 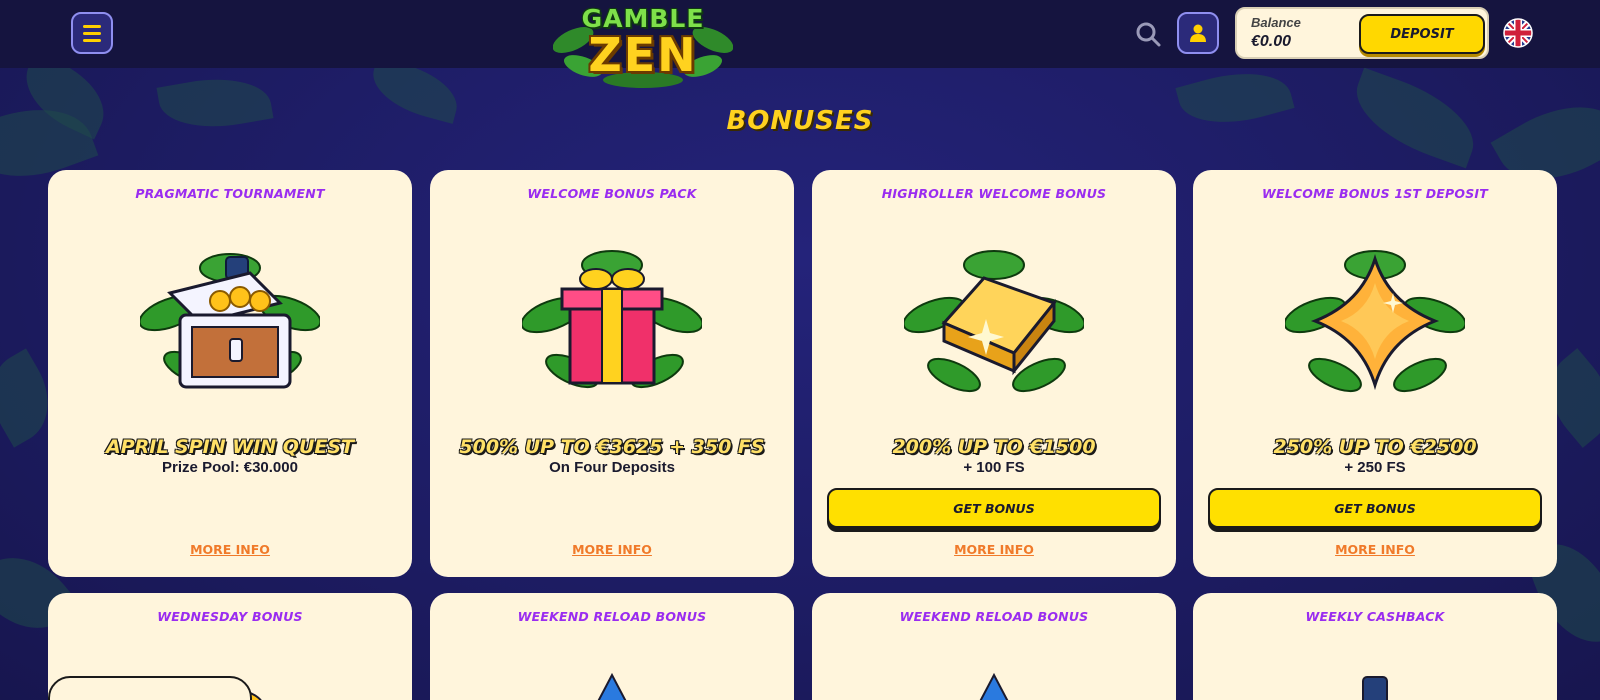 What do you see at coordinates (1375, 321) in the screenshot?
I see `gold-star-gem-icon` at bounding box center [1375, 321].